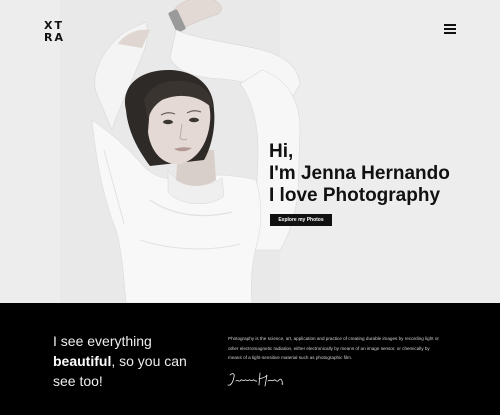 The width and height of the screenshot is (500, 415). Describe the element at coordinates (355, 195) in the screenshot. I see `greeting-tagline: I love Photography` at that location.